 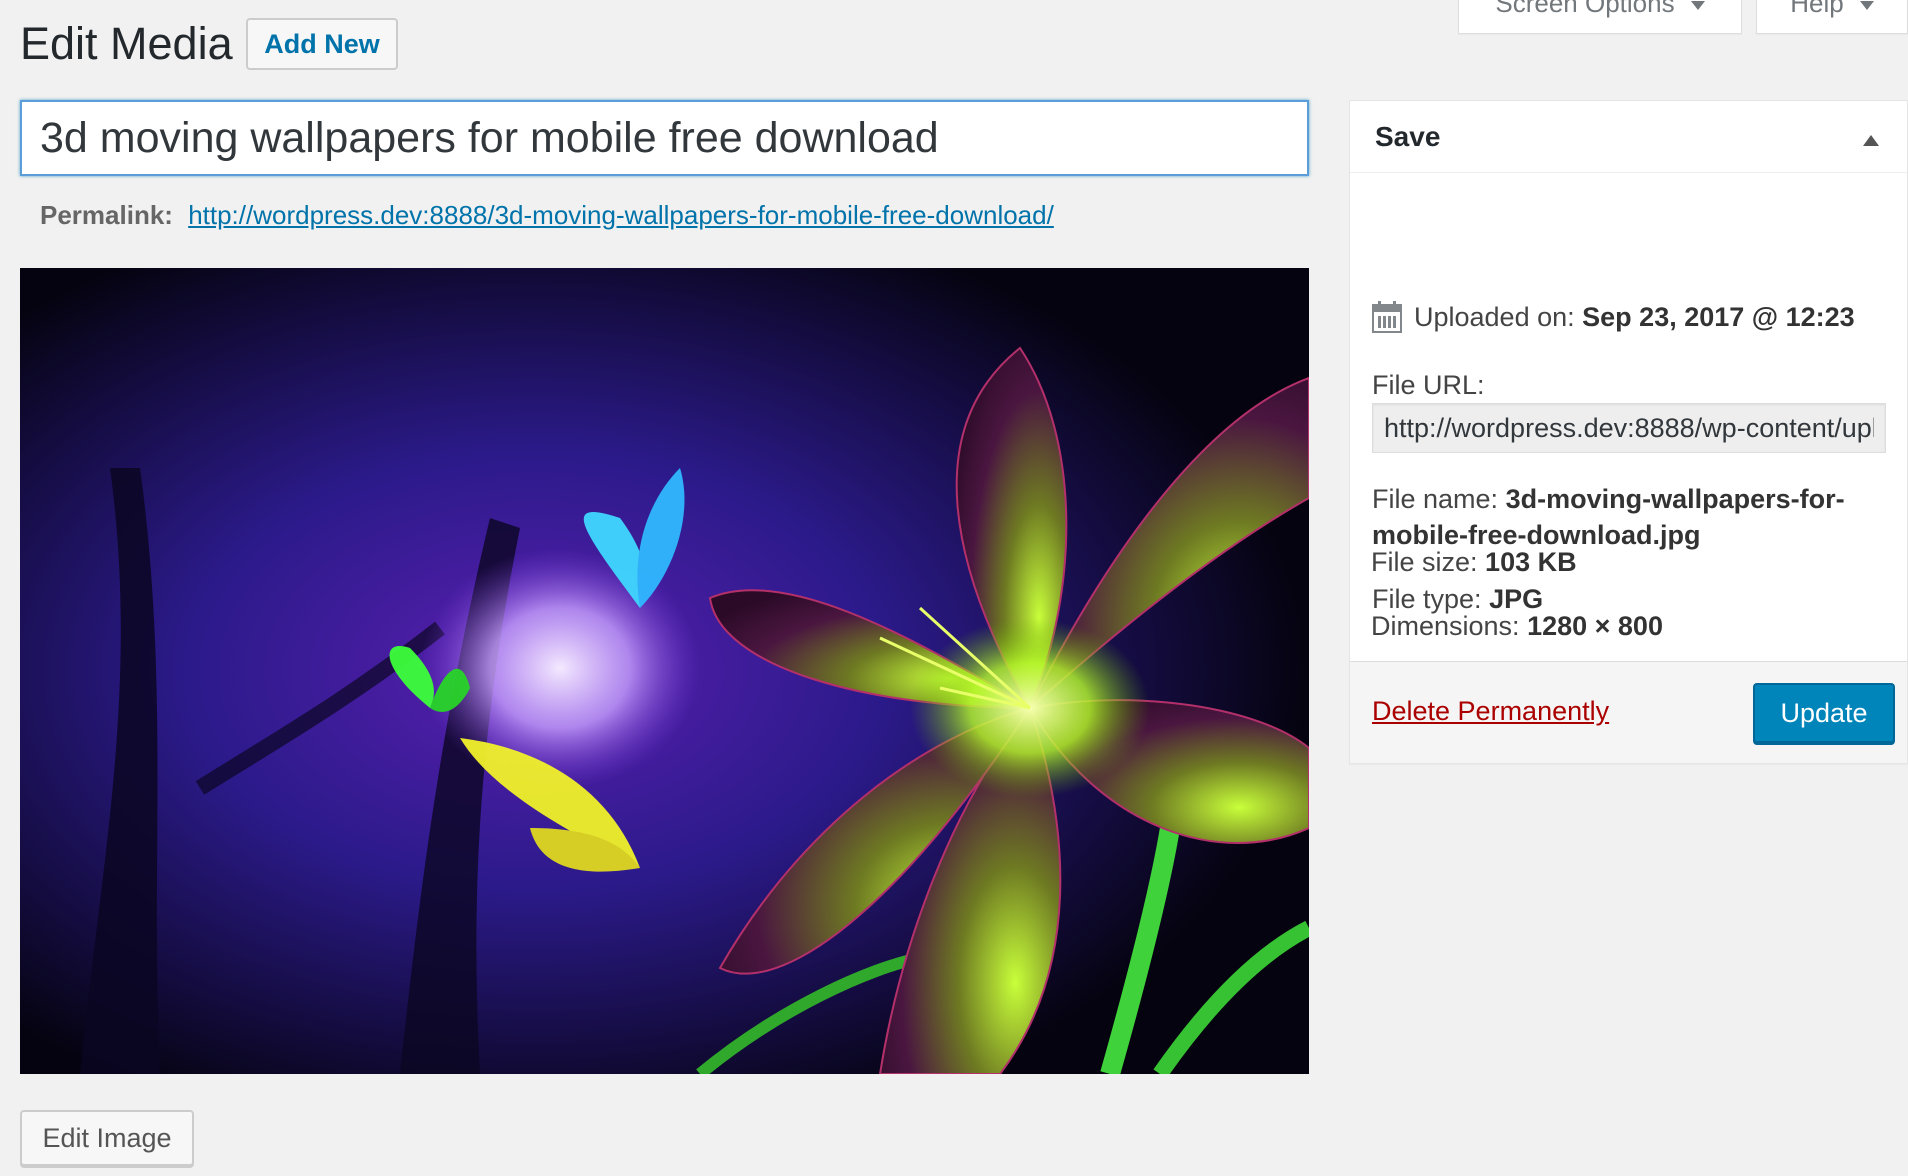 I want to click on update-button: Update, so click(x=1824, y=713).